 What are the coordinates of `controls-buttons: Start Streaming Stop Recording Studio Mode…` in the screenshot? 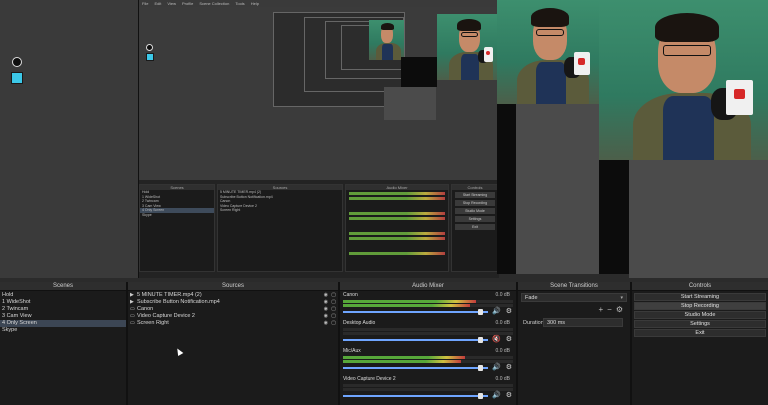 It's located at (700, 314).